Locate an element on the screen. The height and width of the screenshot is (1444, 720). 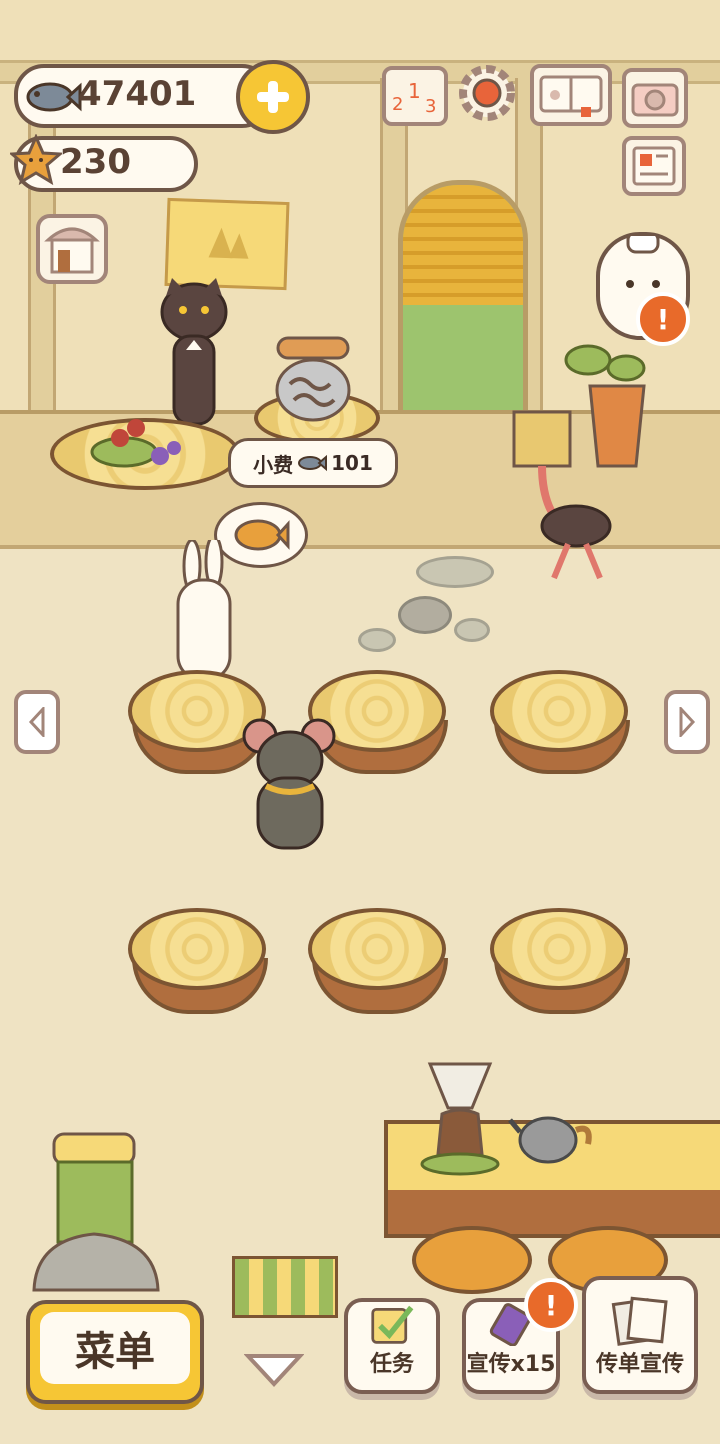
bamboo-mat is located at coordinates (285, 1287).